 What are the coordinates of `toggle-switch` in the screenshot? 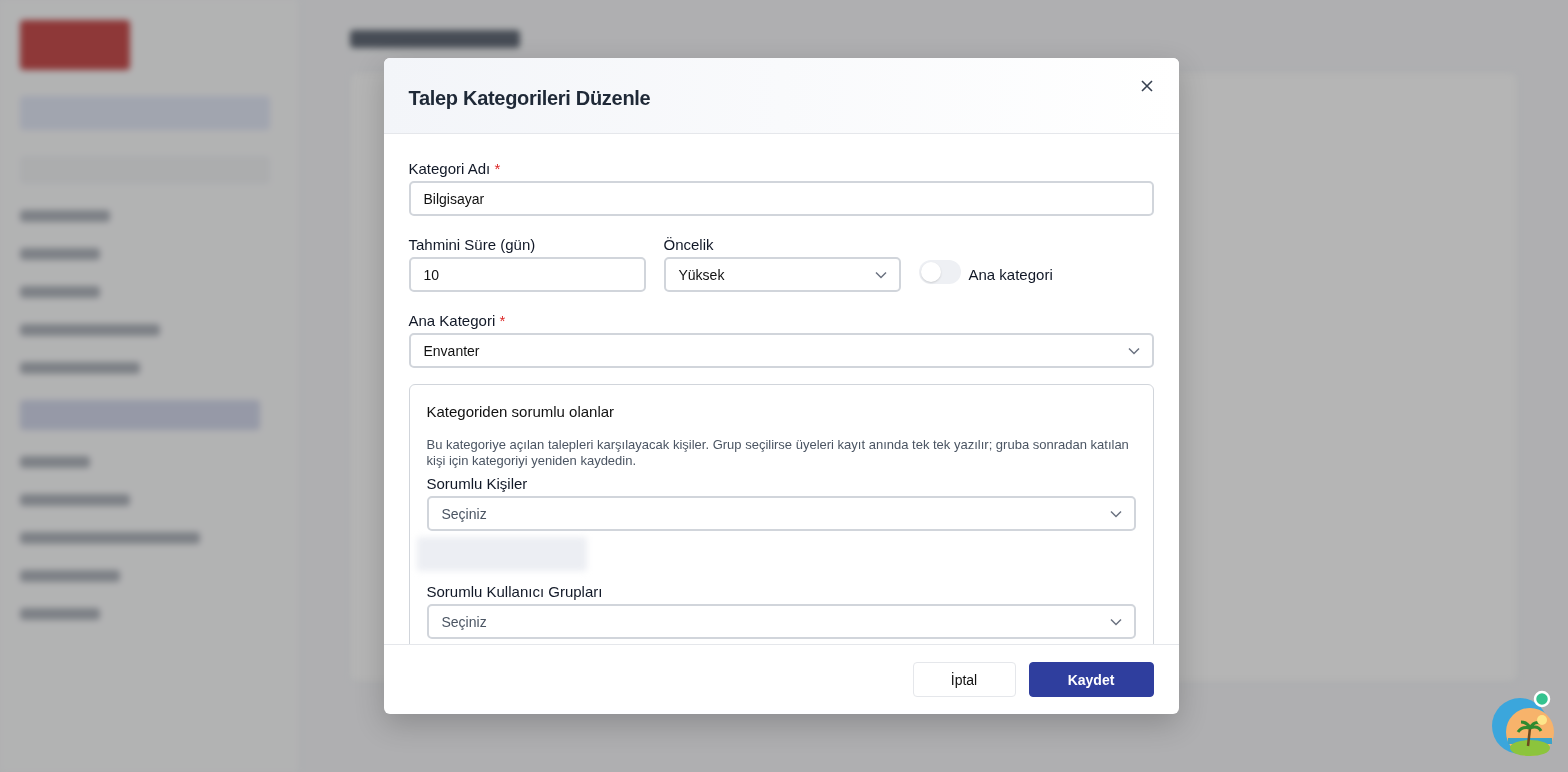 It's located at (939, 271).